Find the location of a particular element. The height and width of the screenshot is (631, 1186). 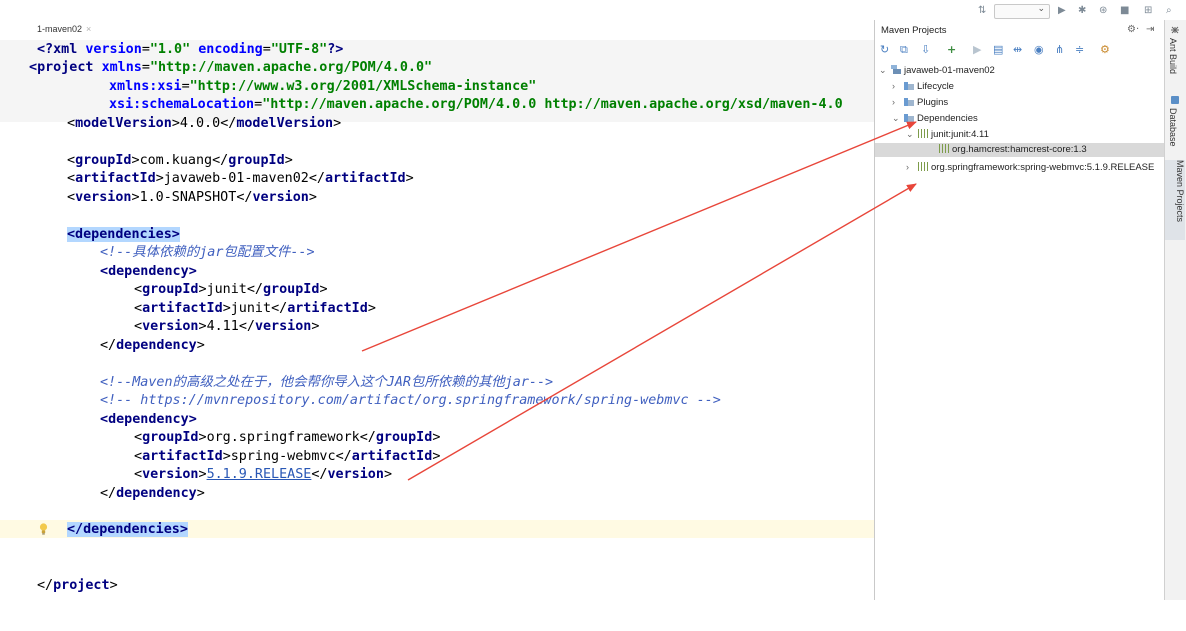

version-link: 5.1.9.RELEASE is located at coordinates (259, 474).